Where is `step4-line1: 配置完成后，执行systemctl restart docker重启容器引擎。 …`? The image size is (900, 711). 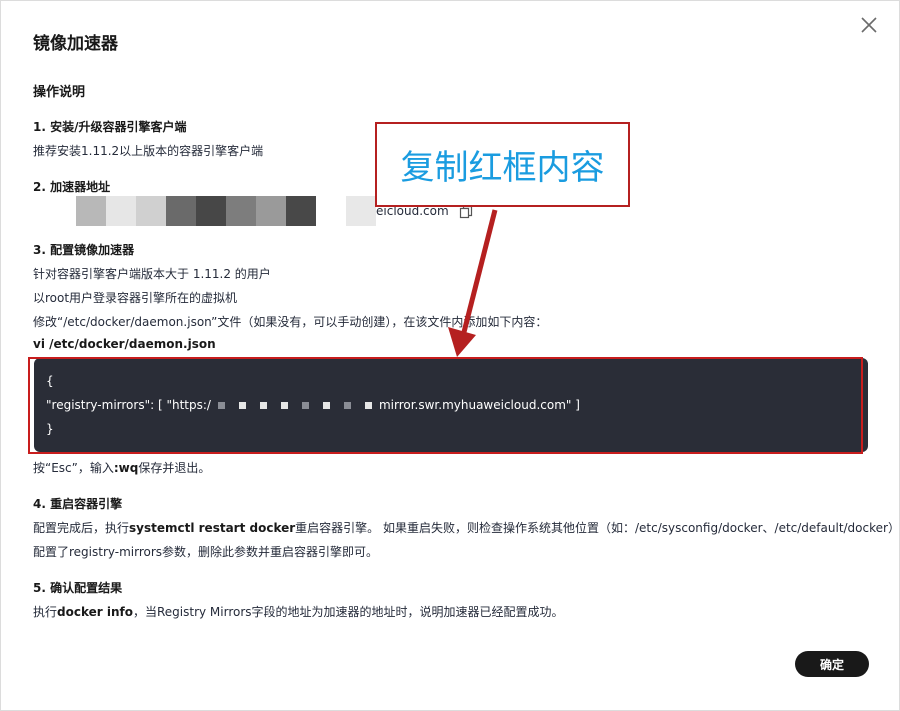 step4-line1: 配置完成后，执行systemctl restart docker重启容器引擎。 … is located at coordinates (466, 528).